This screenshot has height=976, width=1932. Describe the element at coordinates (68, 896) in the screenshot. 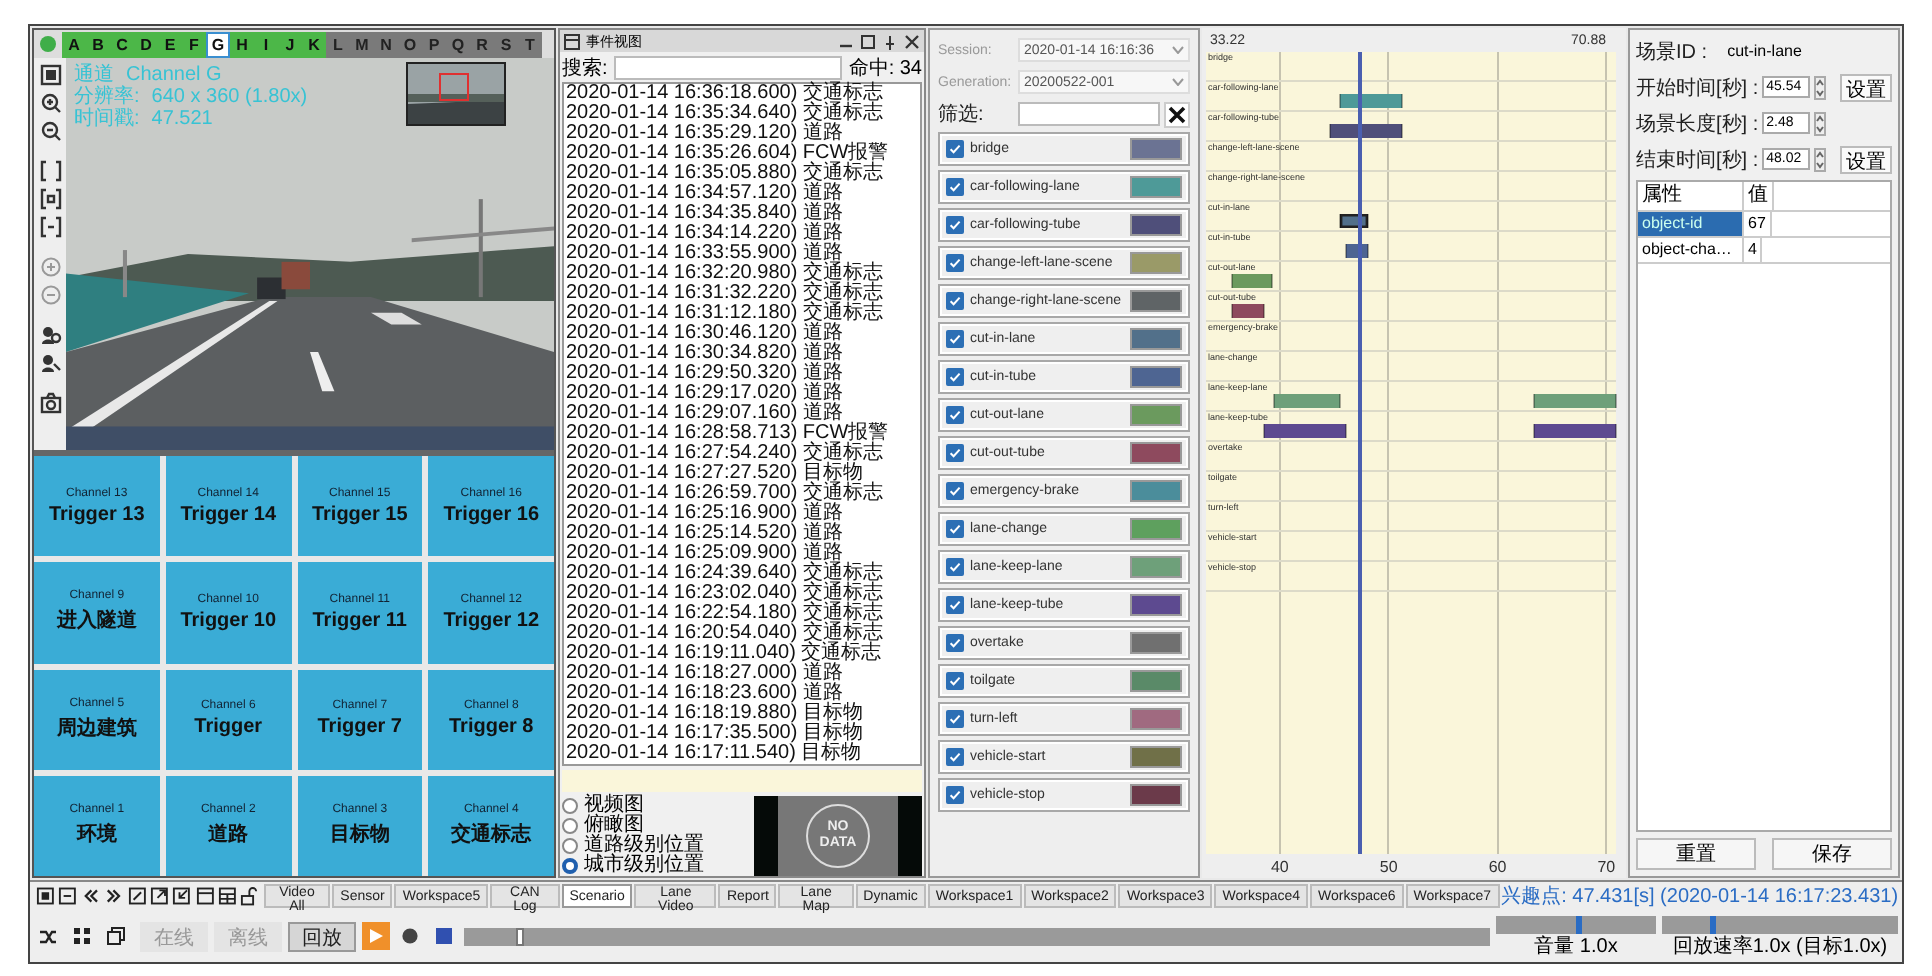

I see `minimize-icon` at that location.